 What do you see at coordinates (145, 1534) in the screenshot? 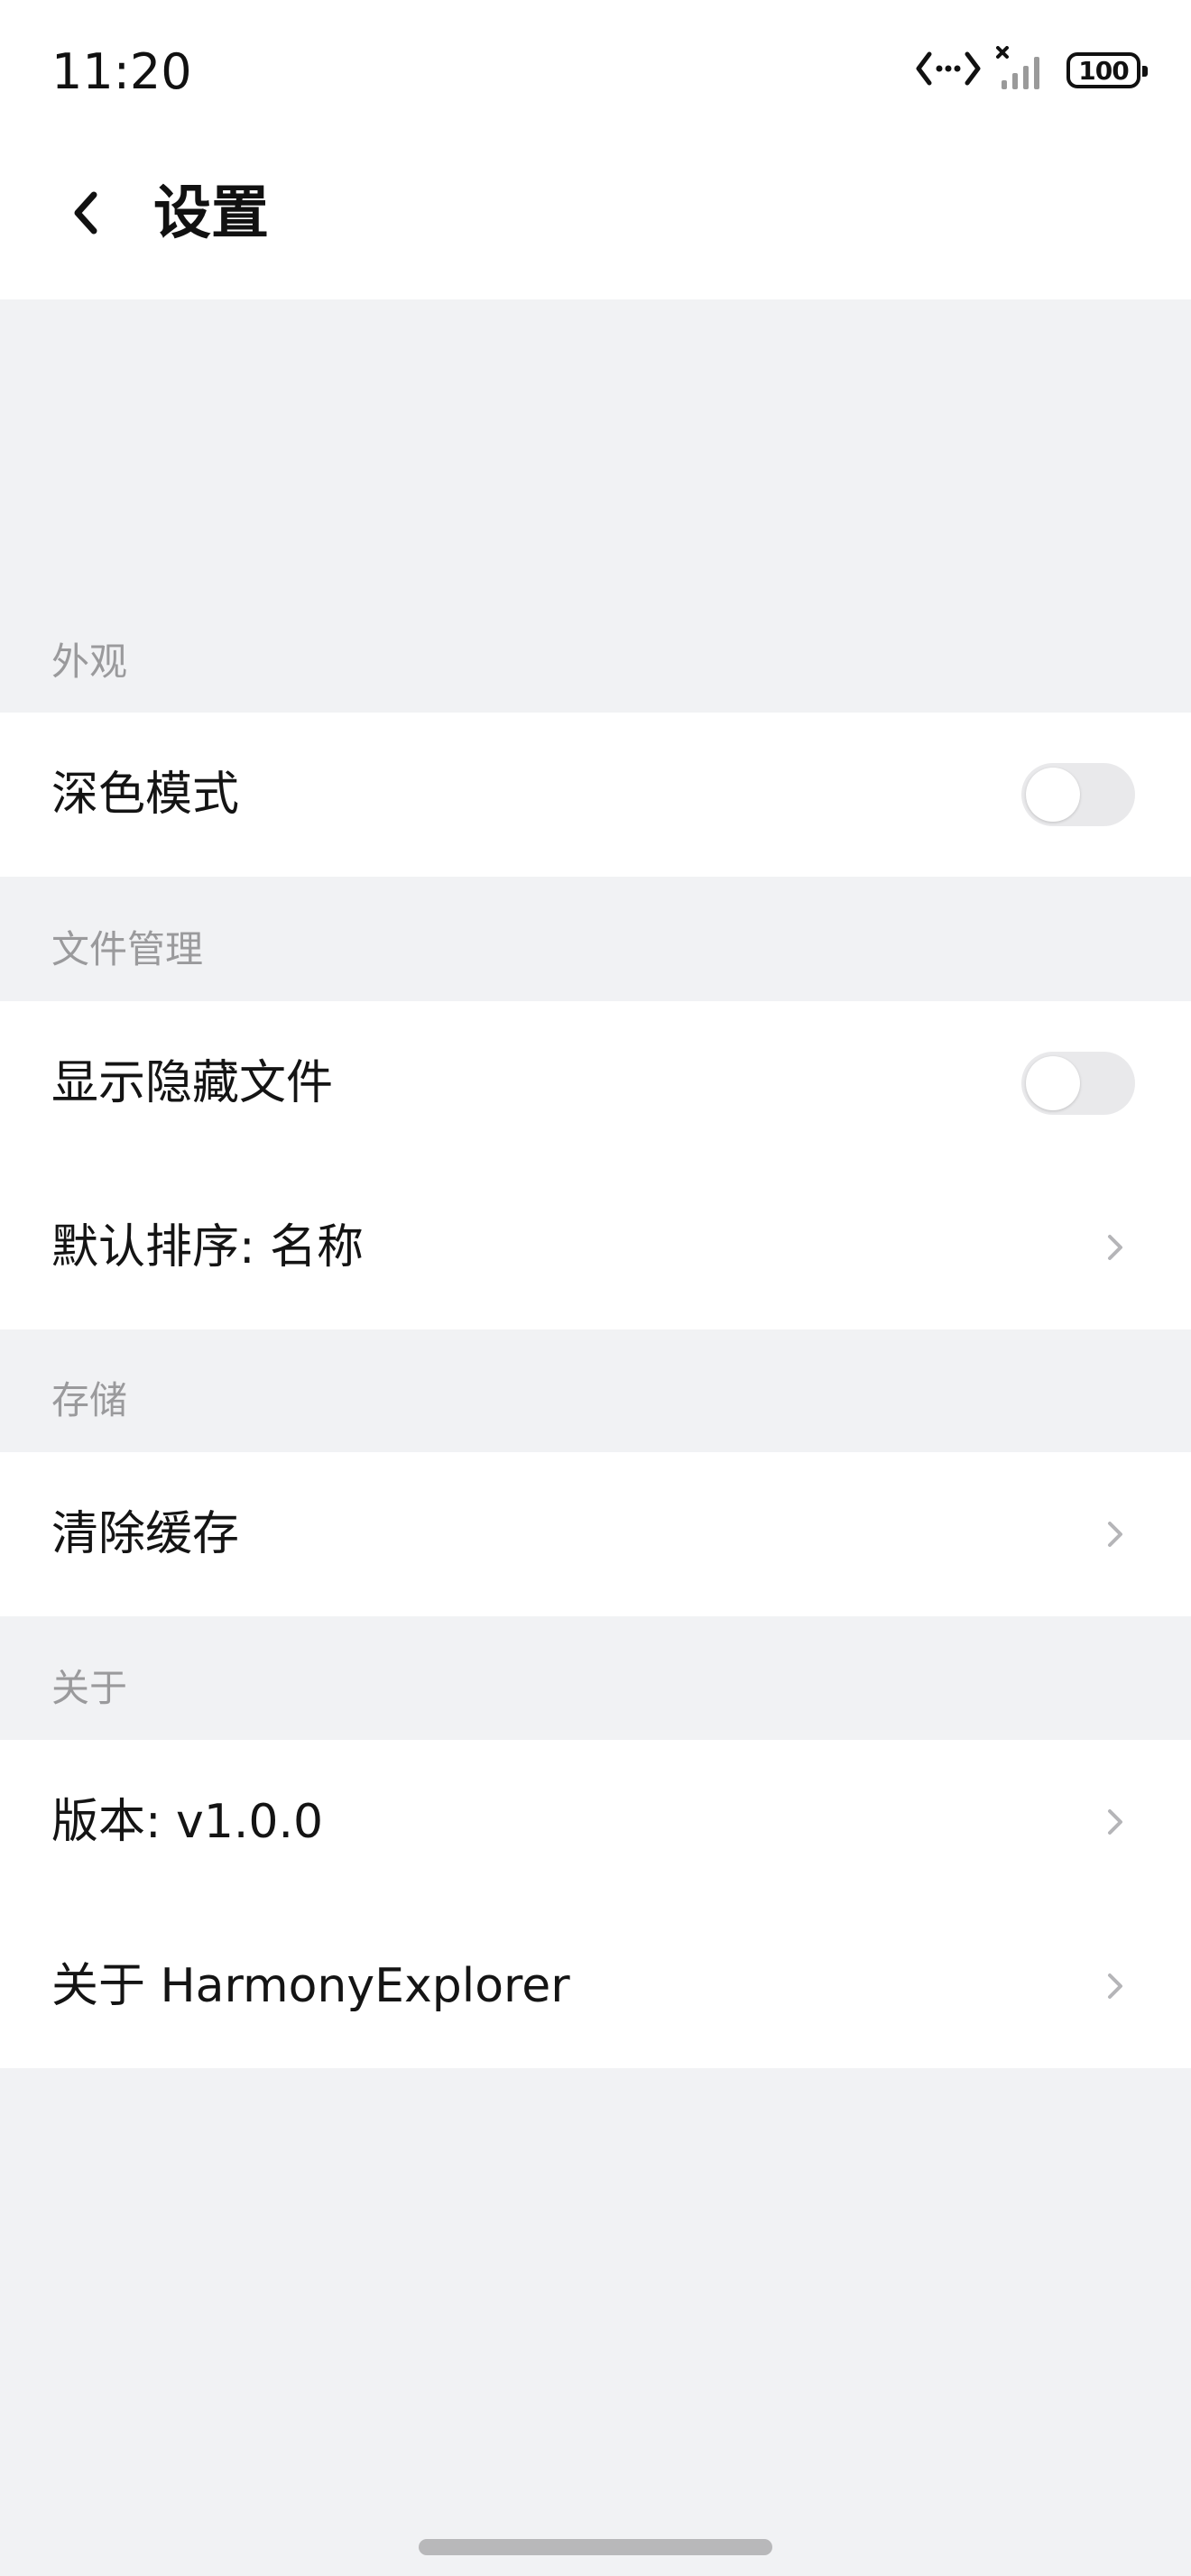
I see `clear-cache-label: 清除缓存` at bounding box center [145, 1534].